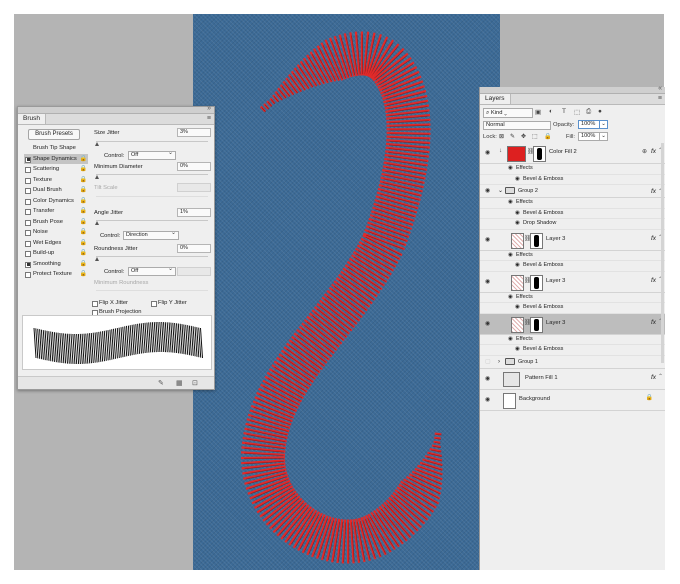 The width and height of the screenshot is (680, 584). Describe the element at coordinates (56, 253) in the screenshot. I see `brush-setting-build-up: Build-up 🔒` at that location.